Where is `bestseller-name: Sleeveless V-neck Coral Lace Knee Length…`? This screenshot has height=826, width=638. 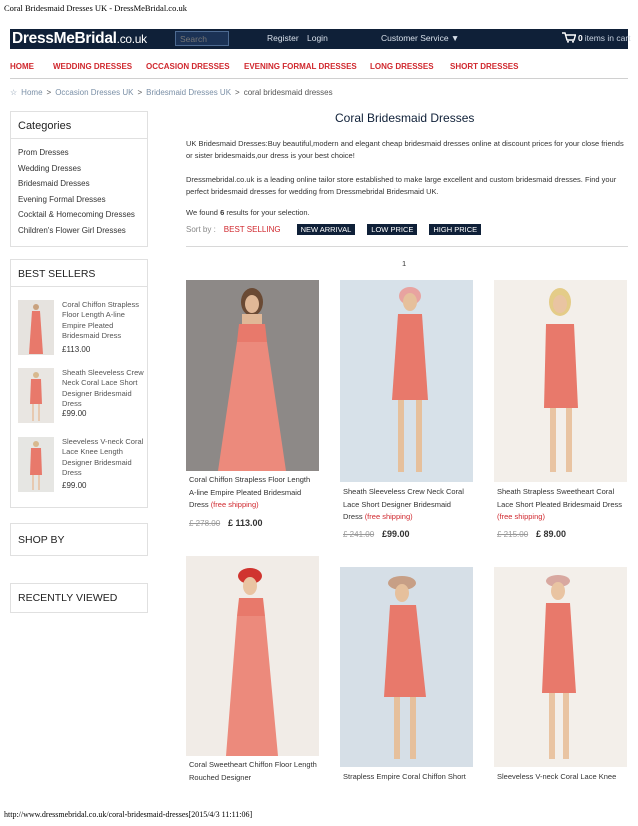 bestseller-name: Sleeveless V-neck Coral Lace Knee Length… is located at coordinates (103, 458).